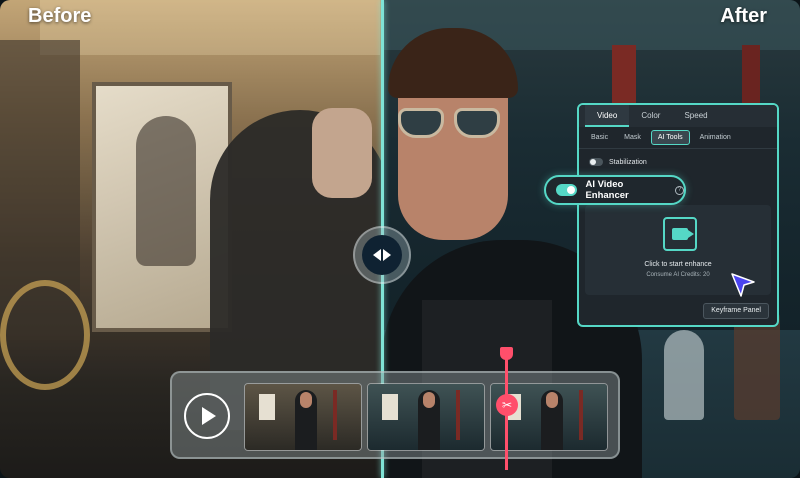 This screenshot has height=478, width=800. What do you see at coordinates (684, 375) in the screenshot?
I see `background-person` at bounding box center [684, 375].